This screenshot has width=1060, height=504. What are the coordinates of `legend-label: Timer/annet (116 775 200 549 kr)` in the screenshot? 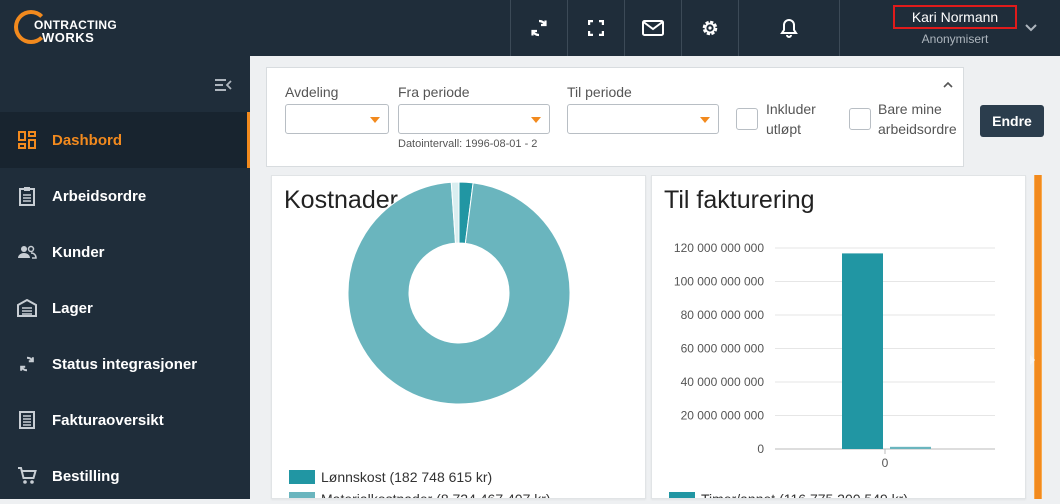 It's located at (805, 495).